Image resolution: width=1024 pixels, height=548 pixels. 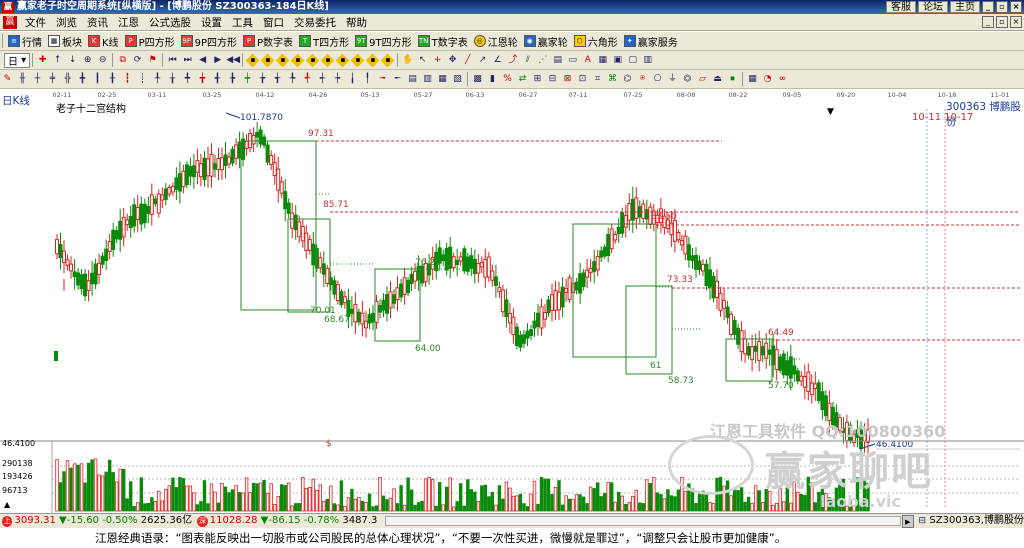 I want to click on screen-icon: ▢, so click(x=632, y=60).